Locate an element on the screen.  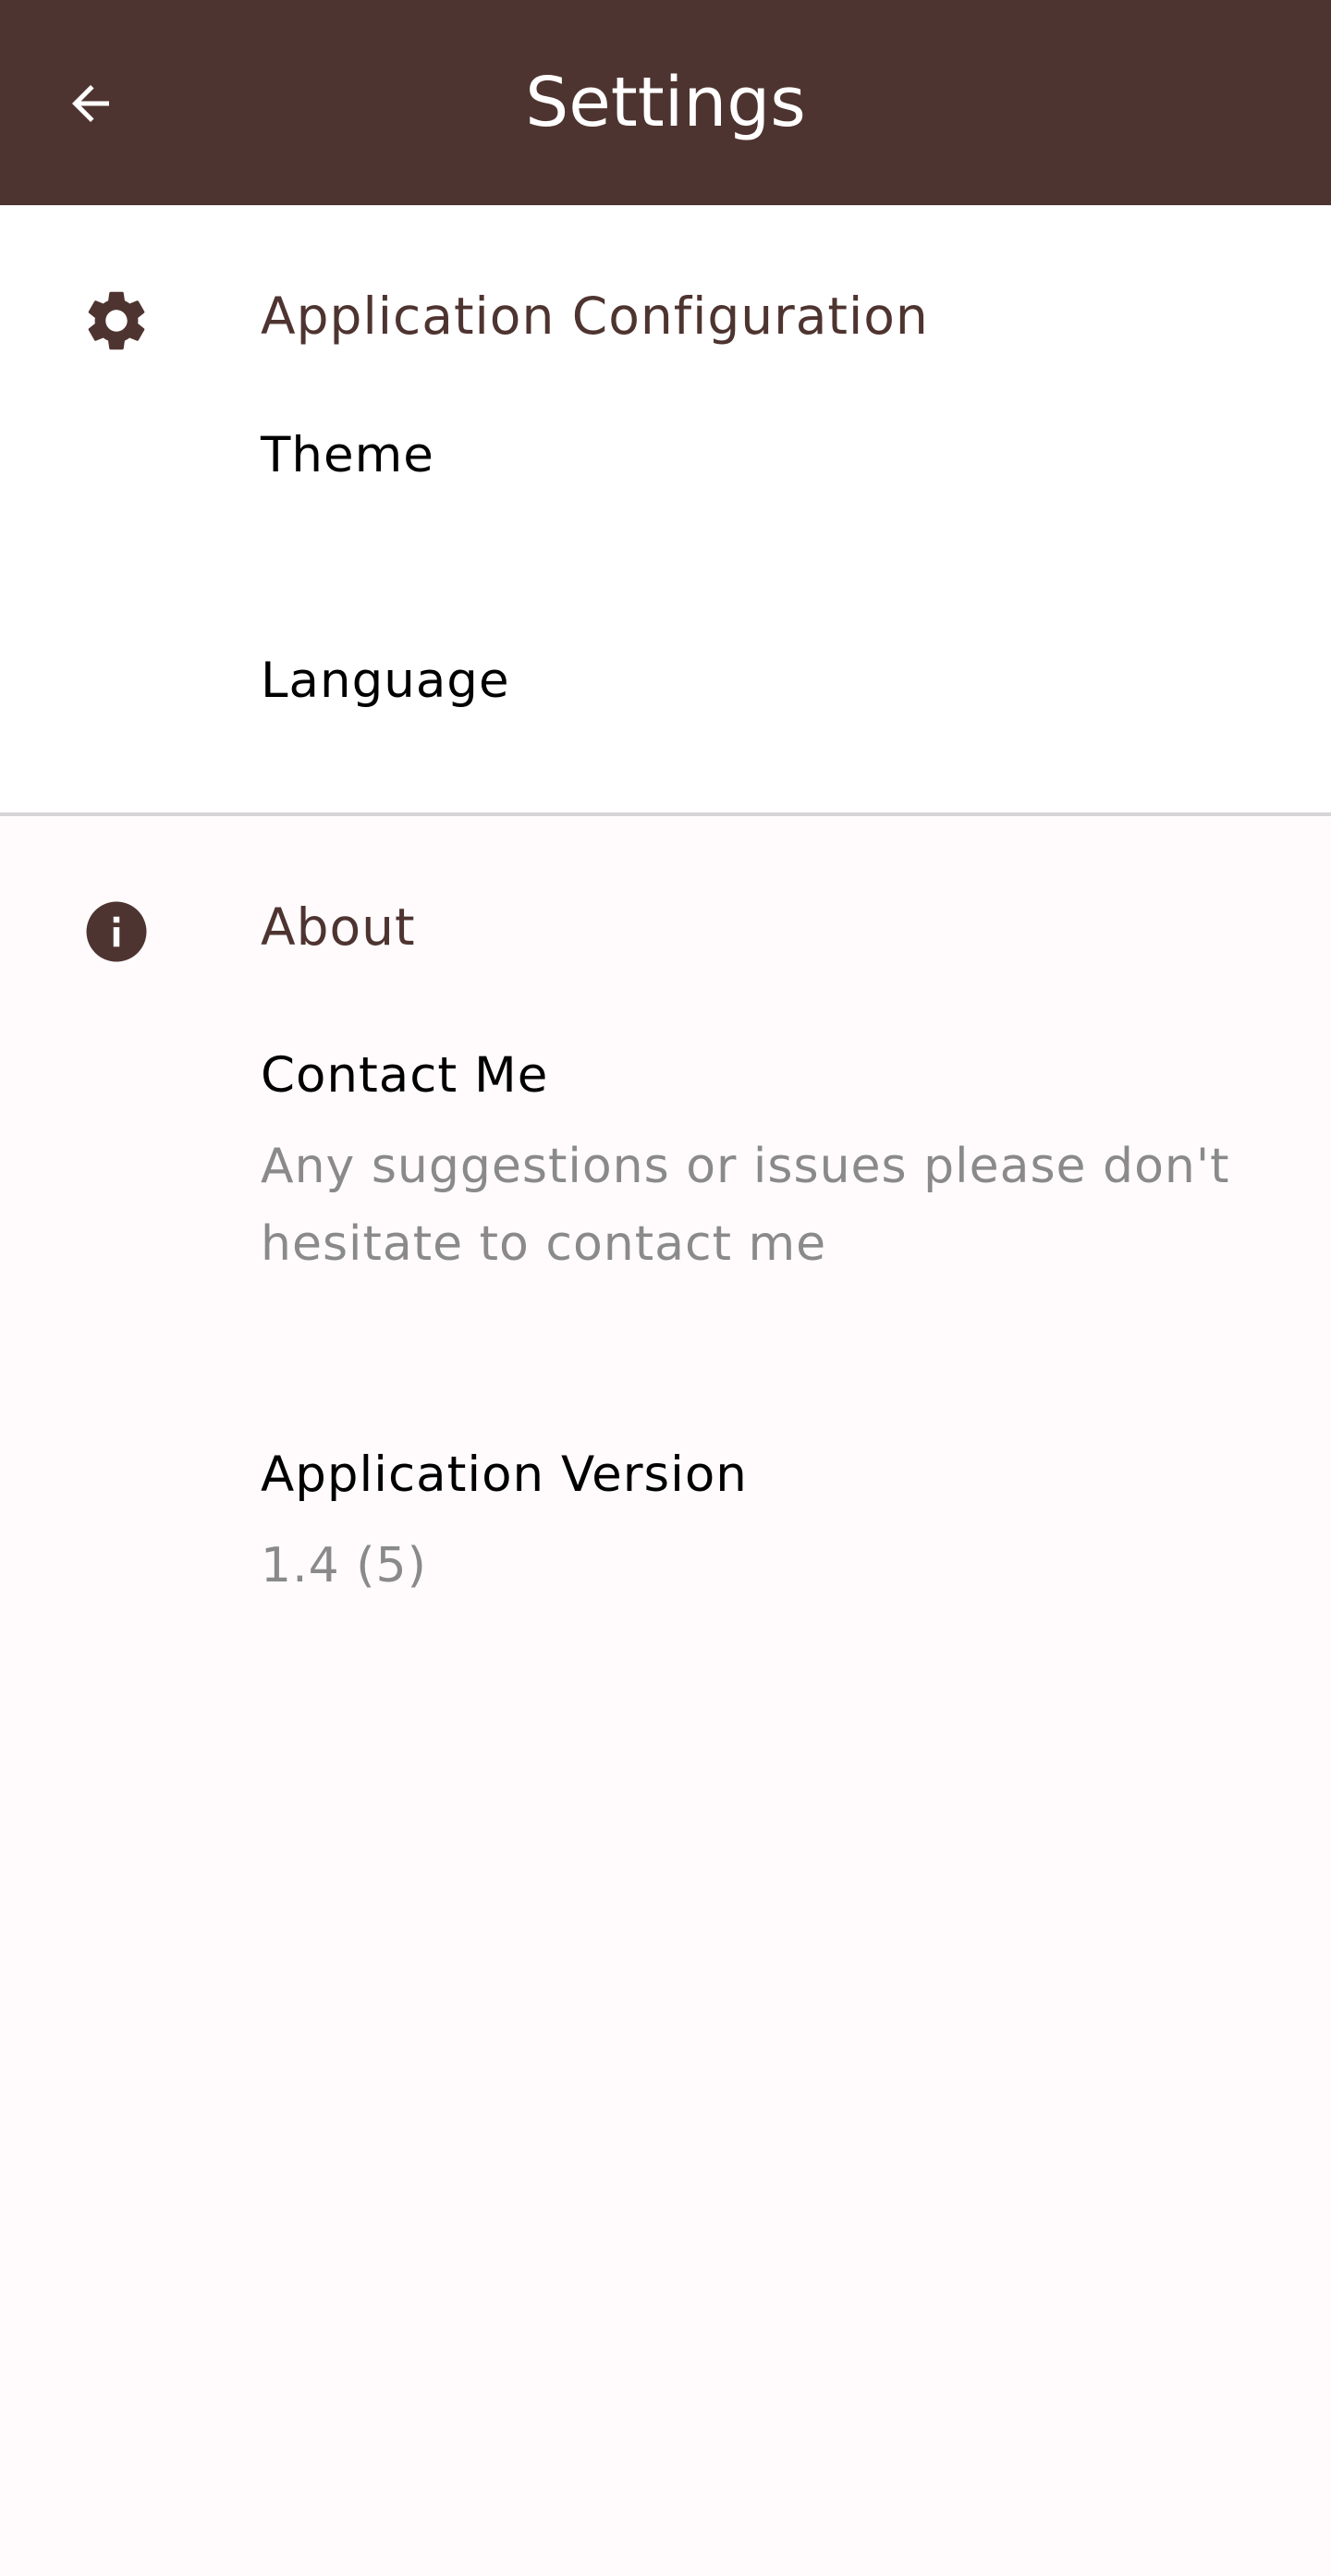
back-button is located at coordinates (91, 103).